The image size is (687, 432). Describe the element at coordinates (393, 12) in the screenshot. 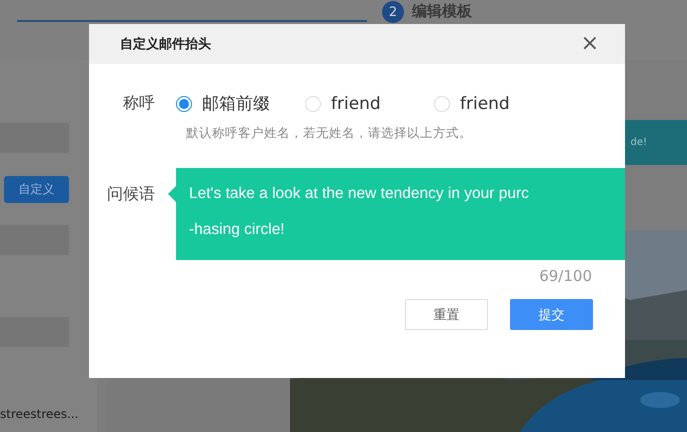

I see `step-number: 2` at that location.